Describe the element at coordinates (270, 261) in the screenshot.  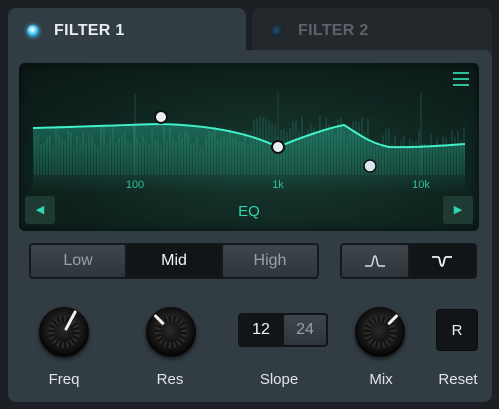
I see `band-high-button: High` at that location.